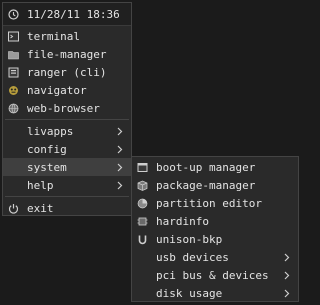 Image resolution: width=320 pixels, height=305 pixels. What do you see at coordinates (13, 54) in the screenshot?
I see `folder-icon` at bounding box center [13, 54].